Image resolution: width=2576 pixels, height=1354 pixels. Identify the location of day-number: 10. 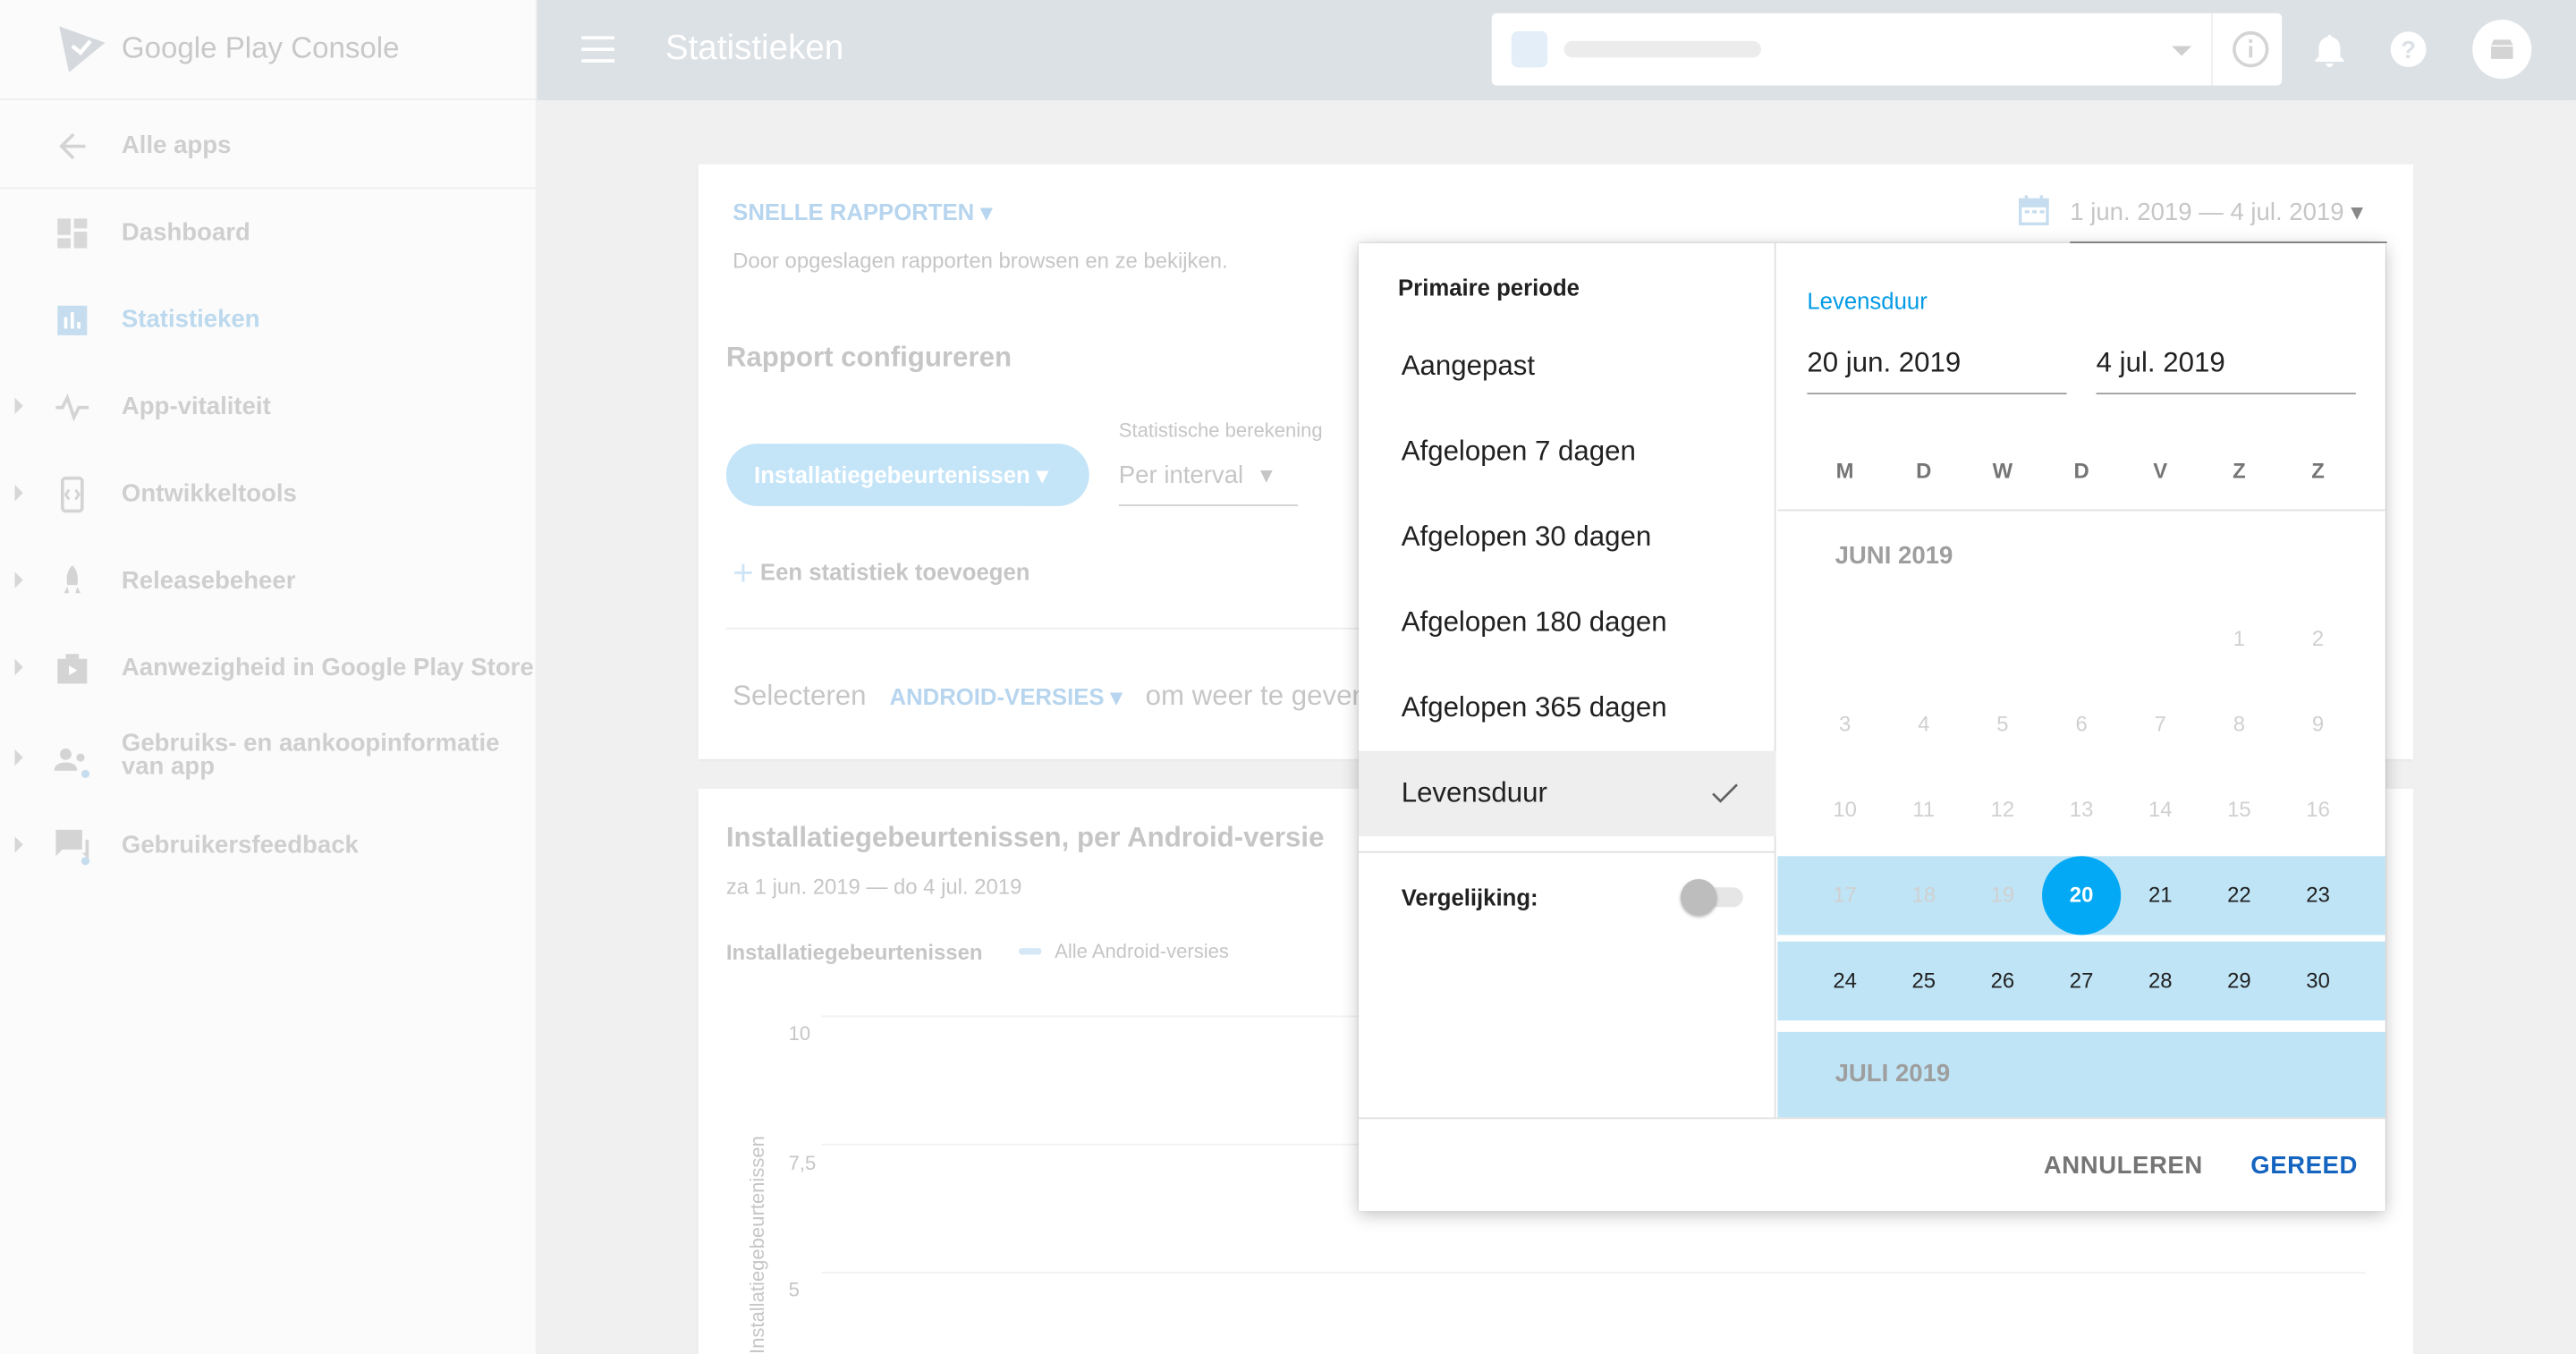
(1845, 809).